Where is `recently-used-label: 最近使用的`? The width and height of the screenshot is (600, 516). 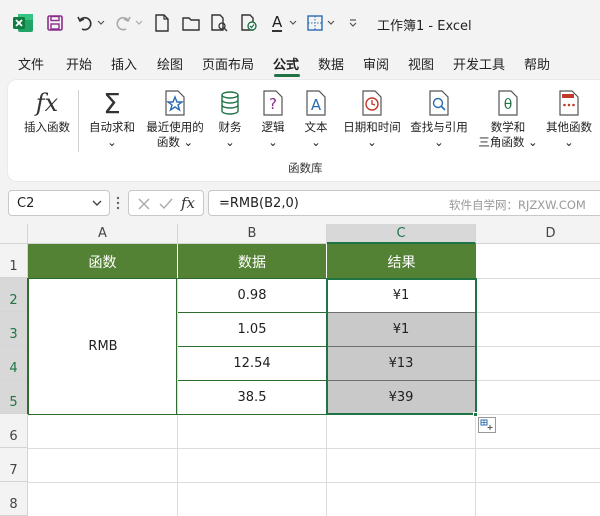
recently-used-label: 最近使用的 is located at coordinates (175, 127).